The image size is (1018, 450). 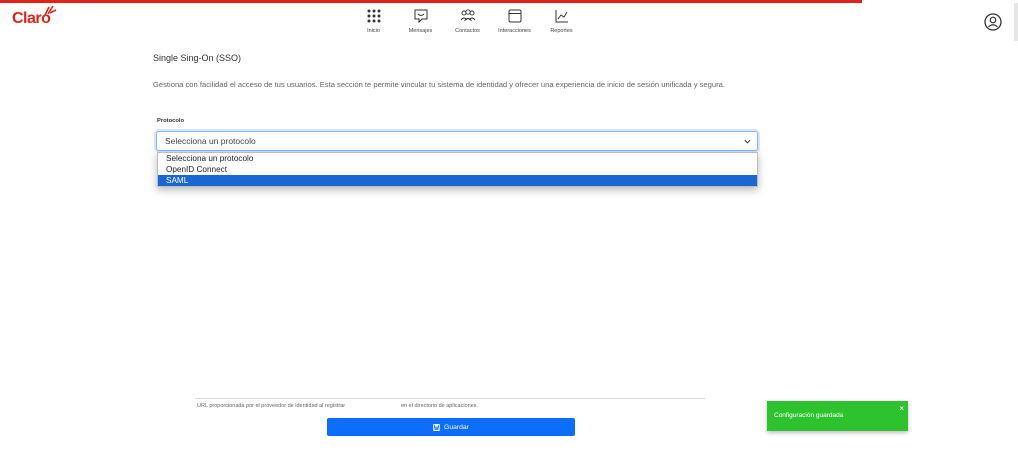 I want to click on save-button-label: Guardar, so click(x=456, y=427).